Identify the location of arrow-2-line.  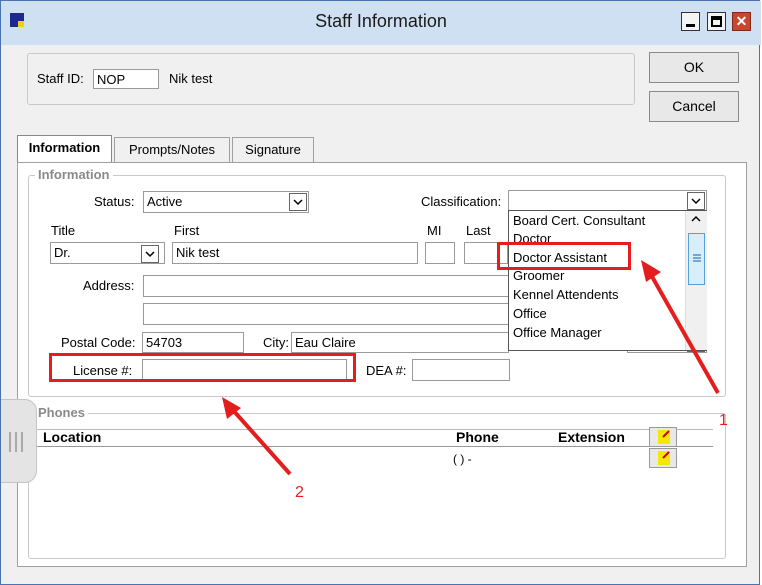
(261, 441).